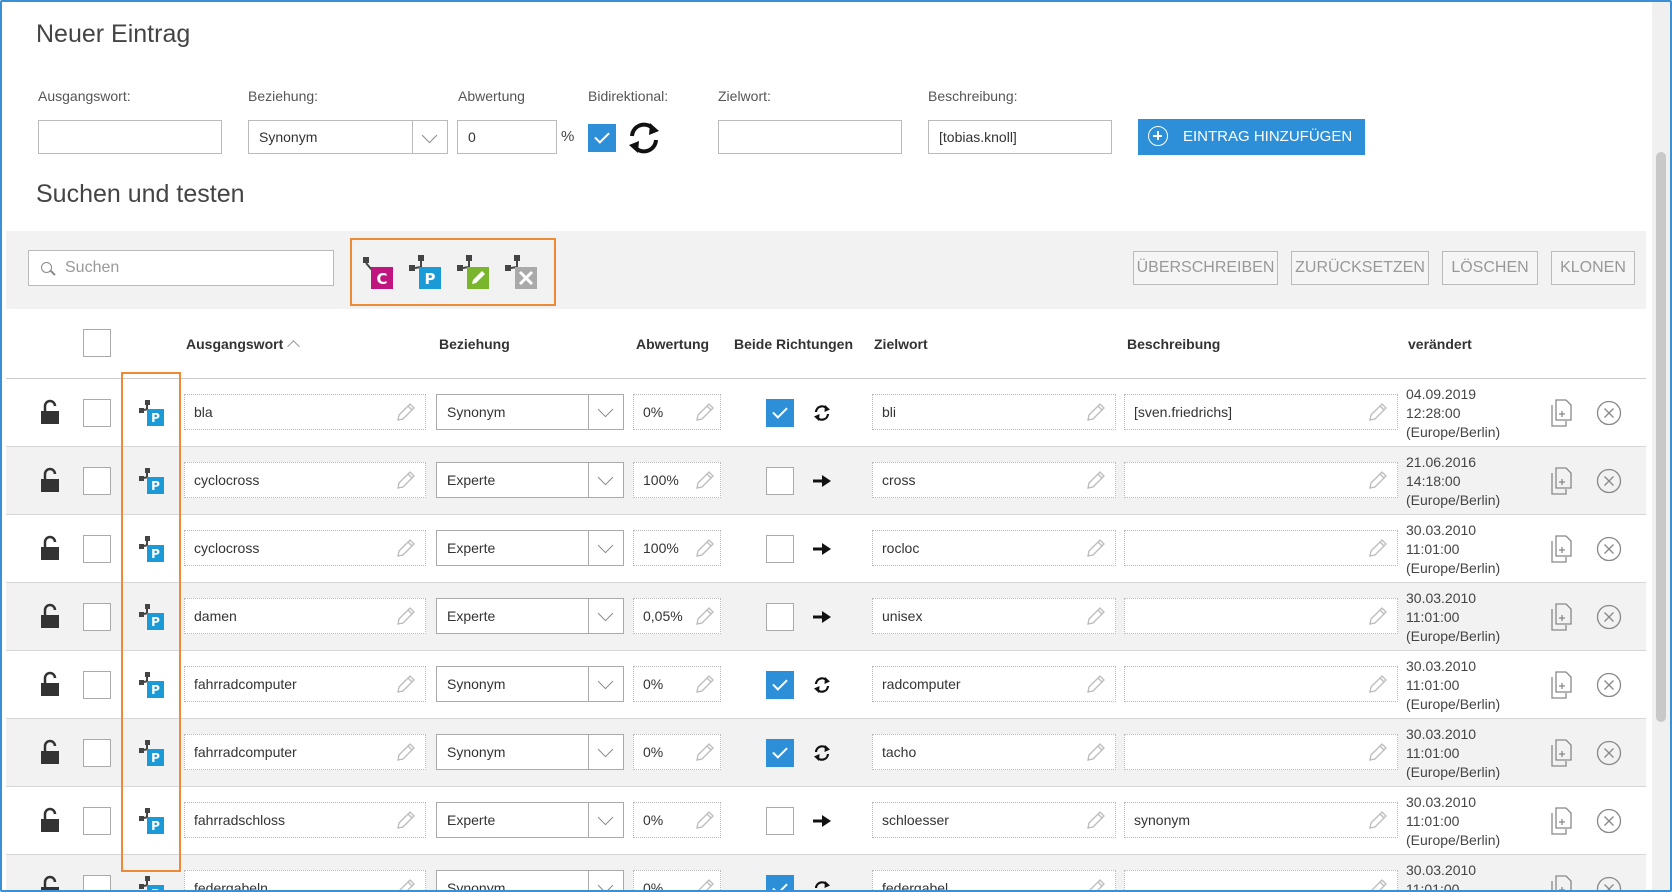 The width and height of the screenshot is (1672, 892). What do you see at coordinates (181, 268) in the screenshot?
I see `search-input: Suchen` at bounding box center [181, 268].